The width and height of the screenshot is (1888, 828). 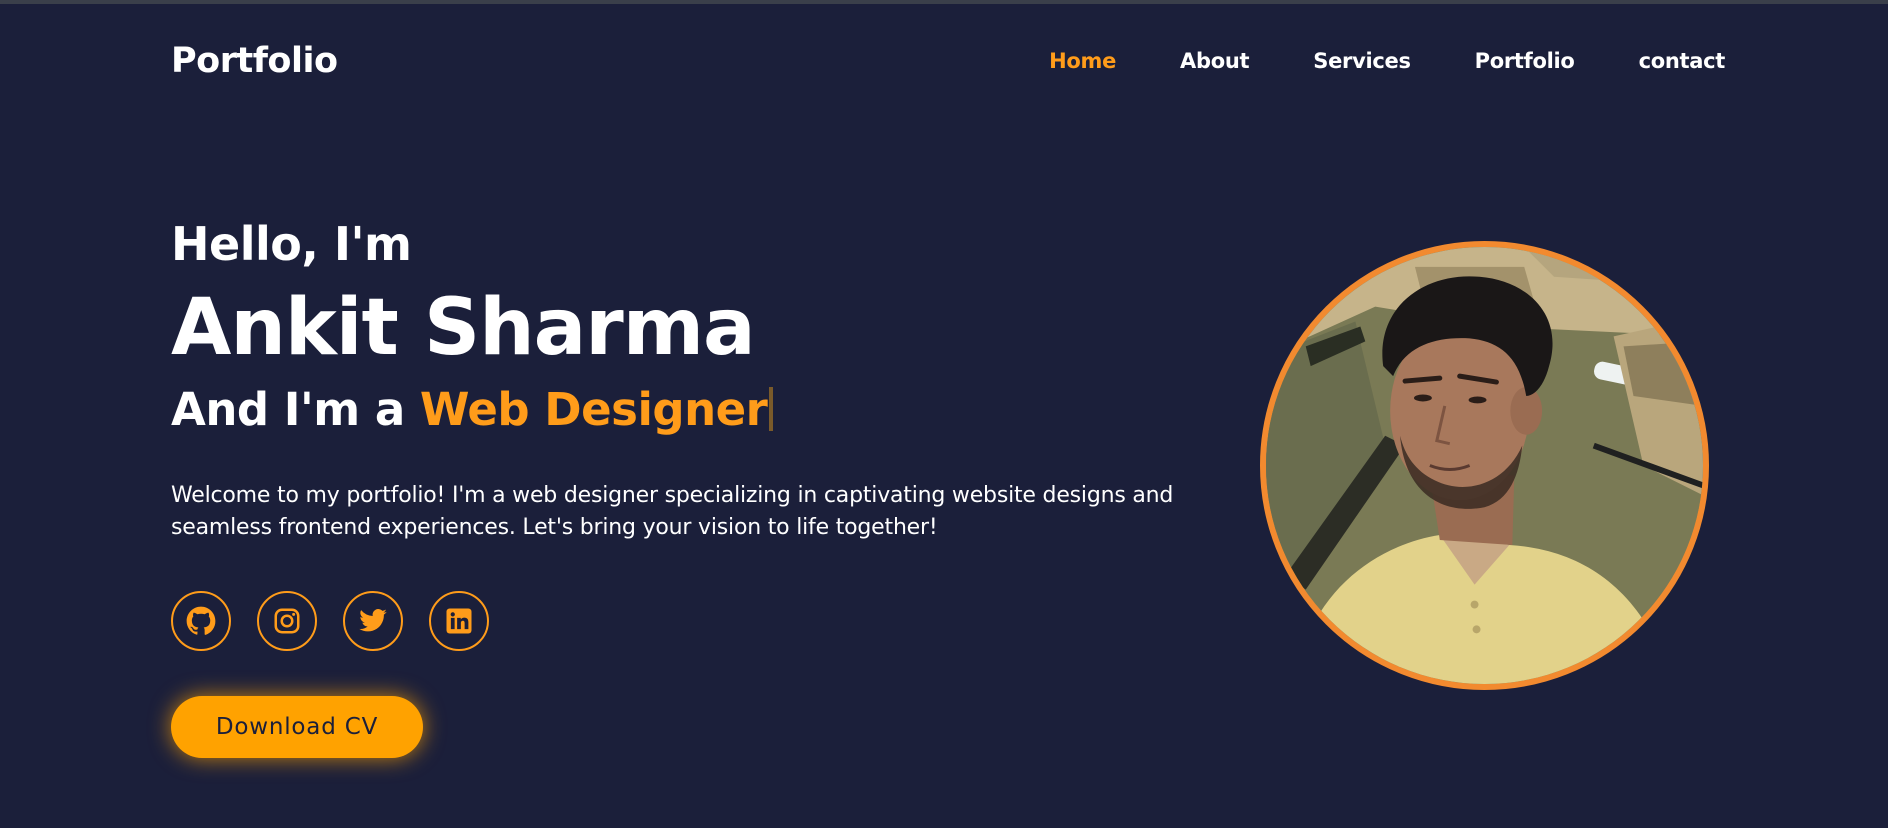 What do you see at coordinates (771, 409) in the screenshot?
I see `typing-cursor` at bounding box center [771, 409].